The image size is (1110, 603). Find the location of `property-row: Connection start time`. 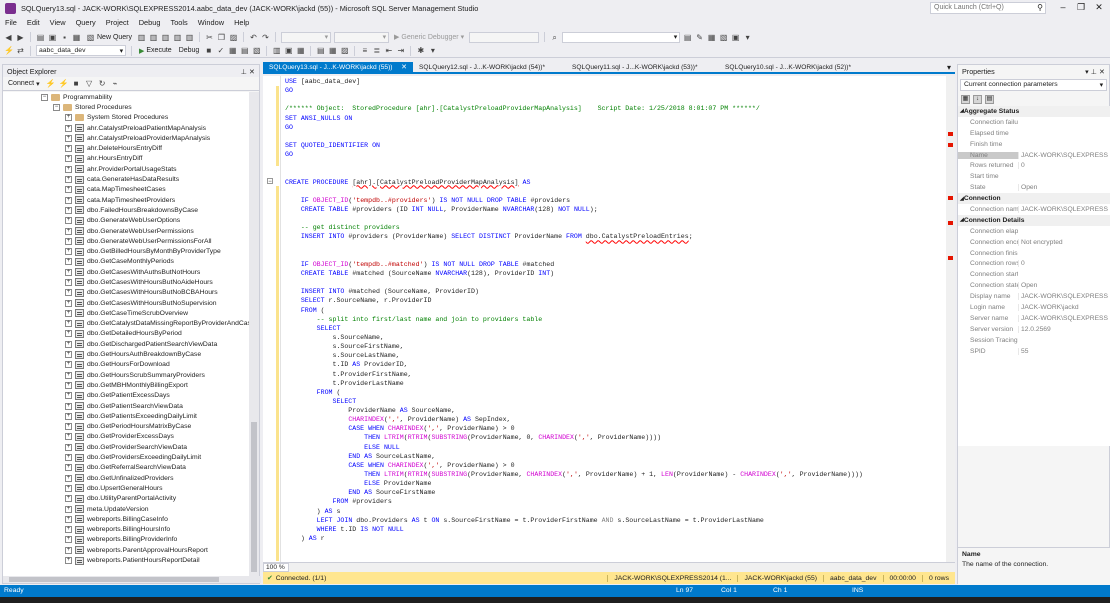

property-row: Connection start time is located at coordinates (1034, 274).